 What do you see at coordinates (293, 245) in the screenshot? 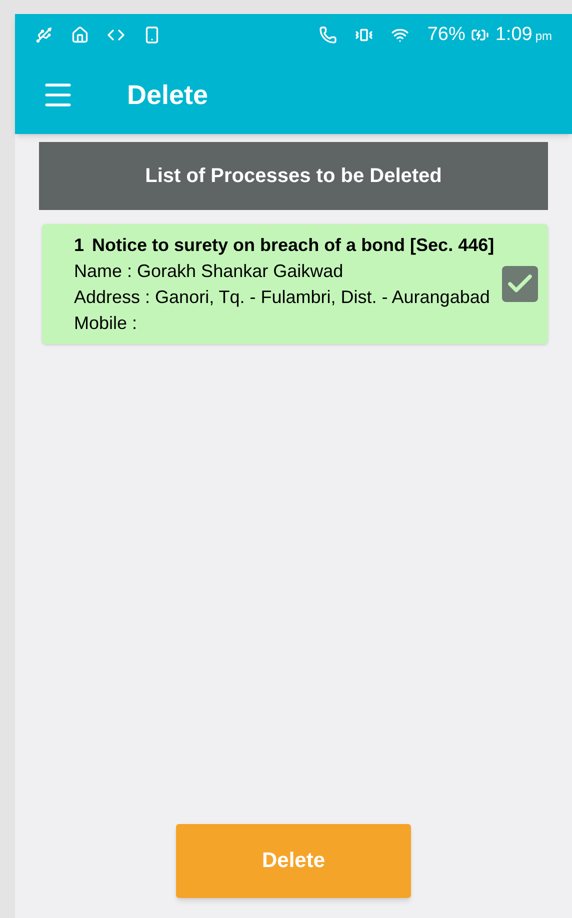
I see `process-title: Notice to surety on breach of a bond [Sec. 446]` at bounding box center [293, 245].